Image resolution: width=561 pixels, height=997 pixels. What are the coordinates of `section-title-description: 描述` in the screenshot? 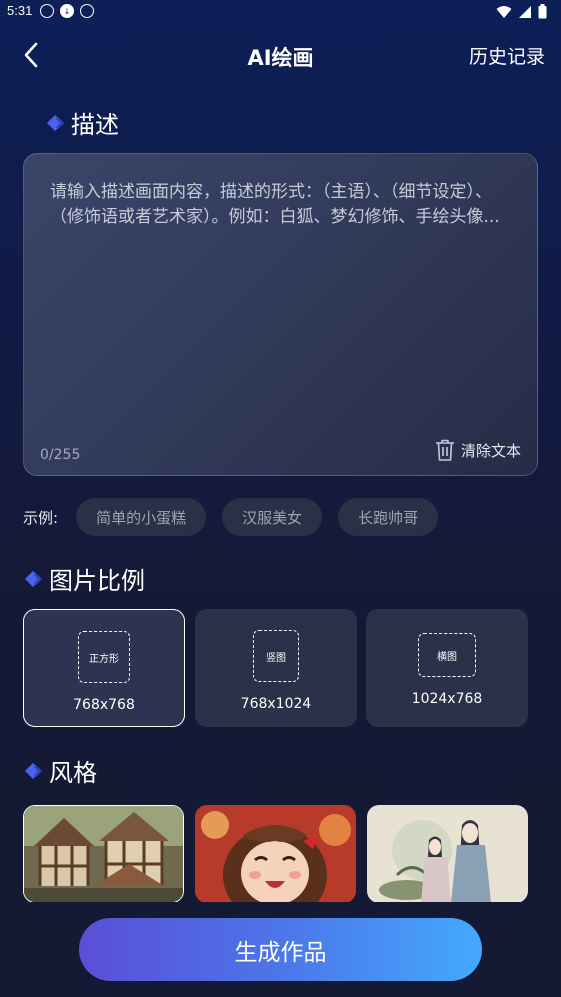 It's located at (83, 122).